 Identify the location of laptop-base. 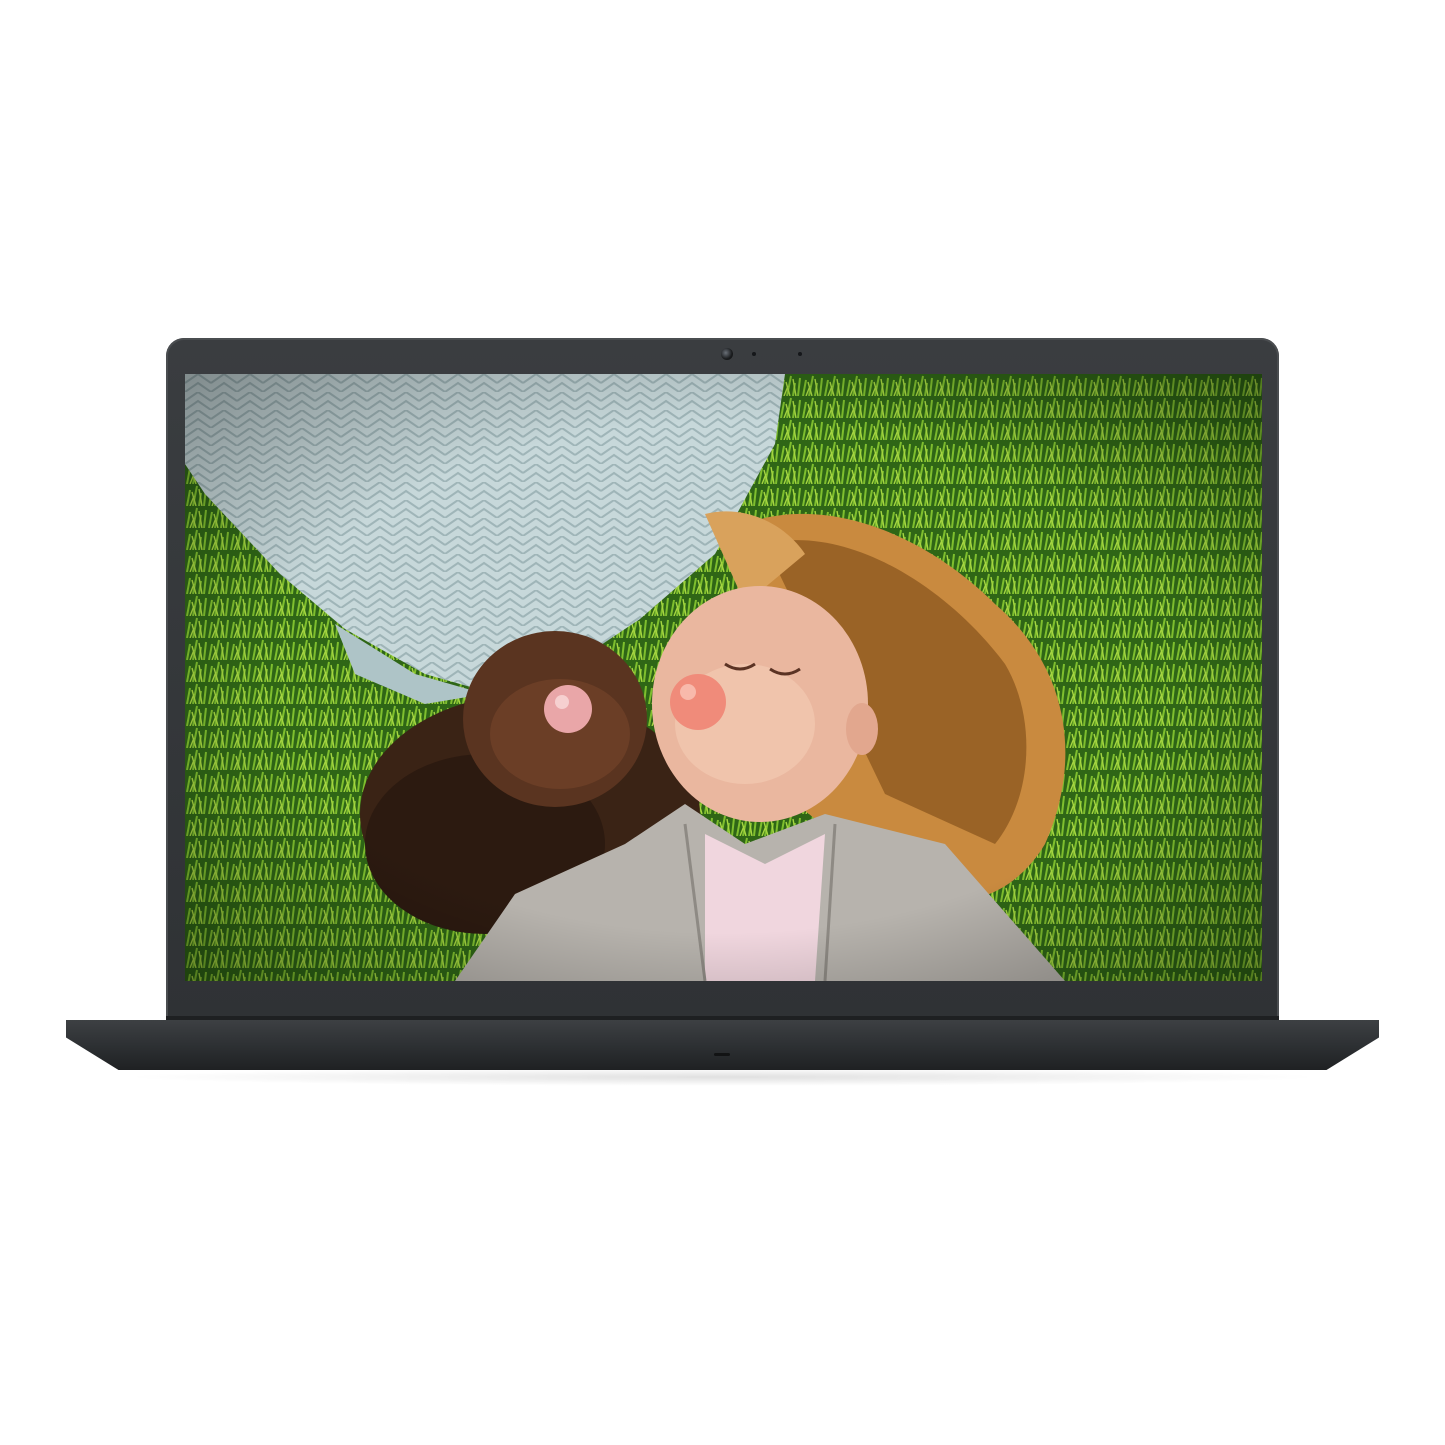
(722, 1045).